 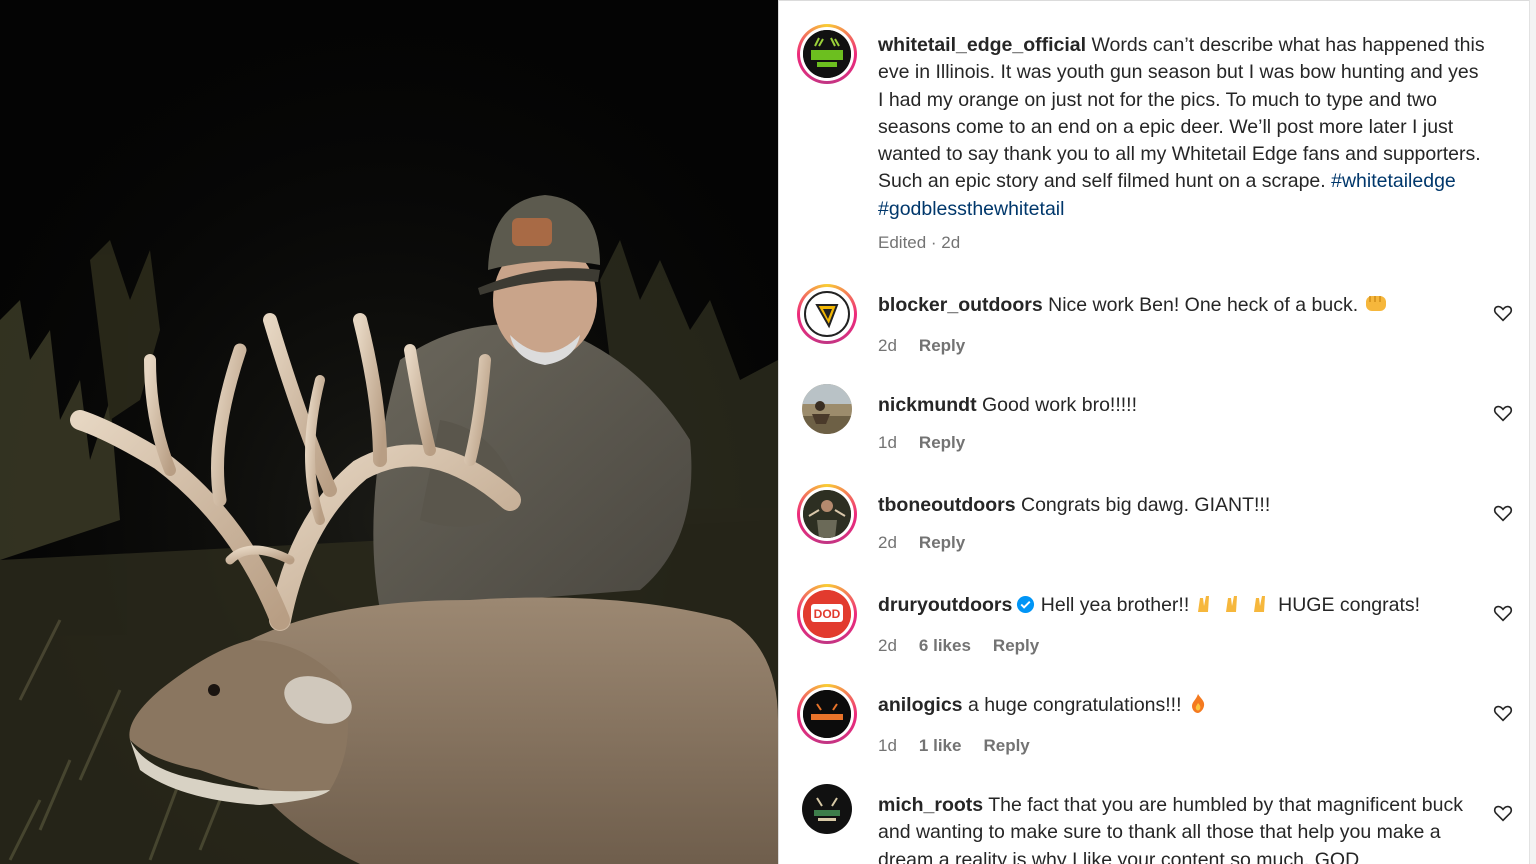 What do you see at coordinates (1157, 0) in the screenshot?
I see `top-divider` at bounding box center [1157, 0].